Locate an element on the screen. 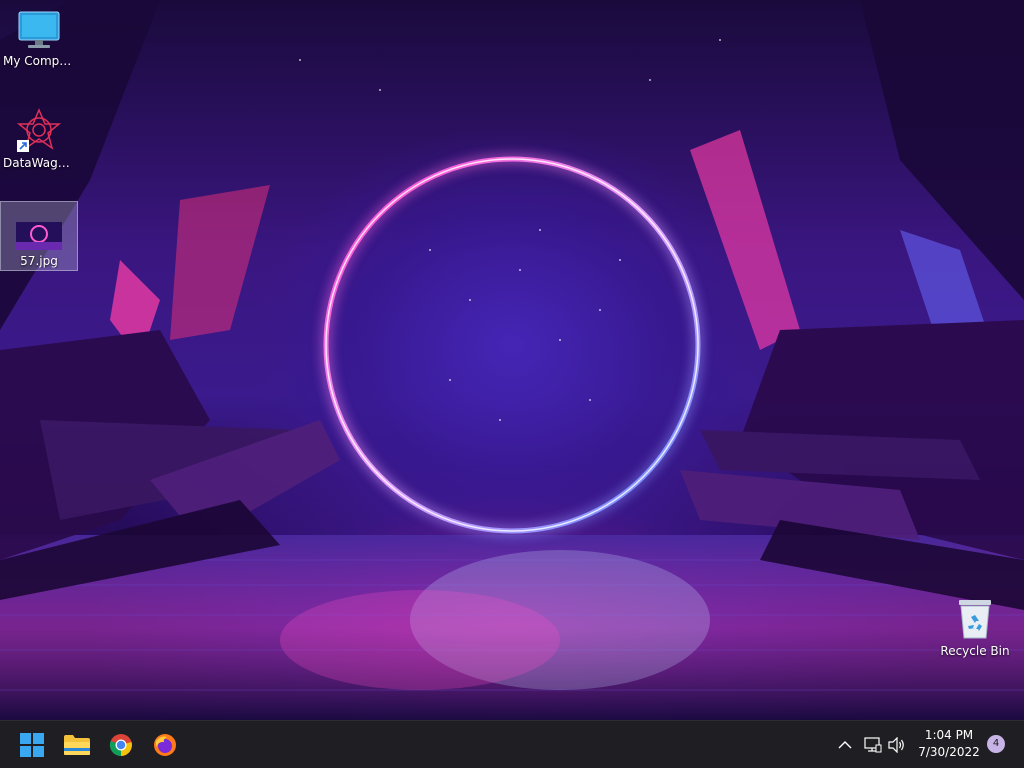 The width and height of the screenshot is (1024, 768). network-icon is located at coordinates (873, 745).